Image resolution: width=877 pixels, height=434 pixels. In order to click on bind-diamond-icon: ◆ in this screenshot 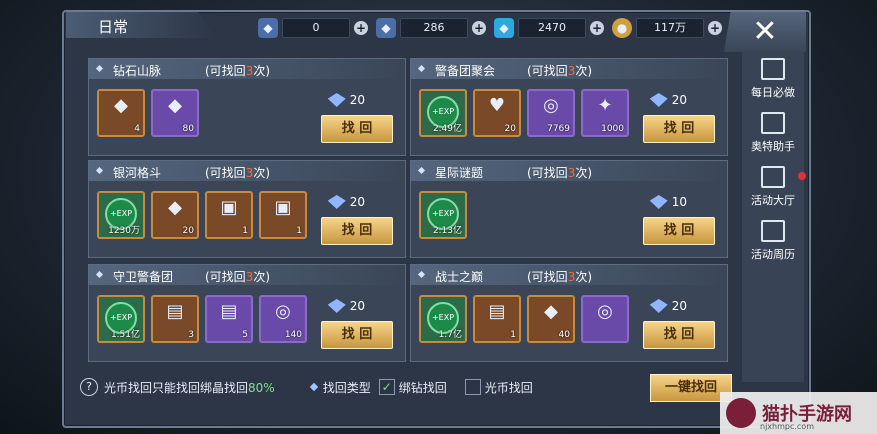, I will do `click(386, 28)`.